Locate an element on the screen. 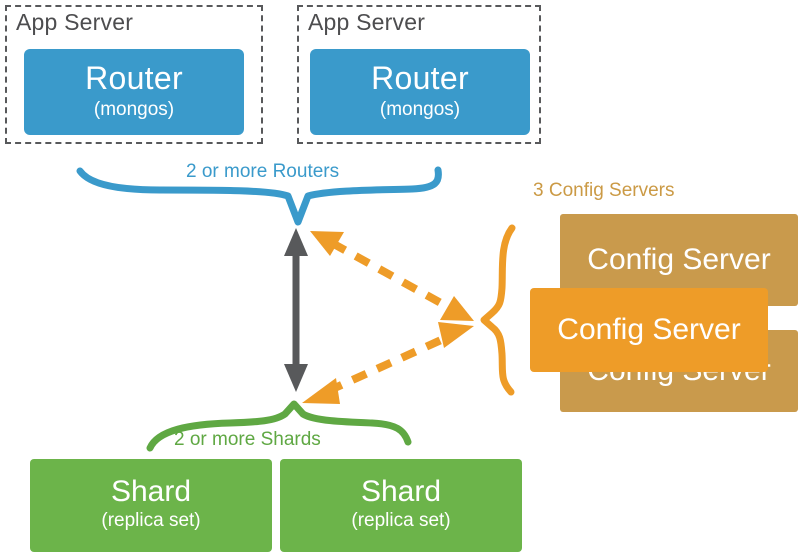  routers-shards-arrow is located at coordinates (296, 310).